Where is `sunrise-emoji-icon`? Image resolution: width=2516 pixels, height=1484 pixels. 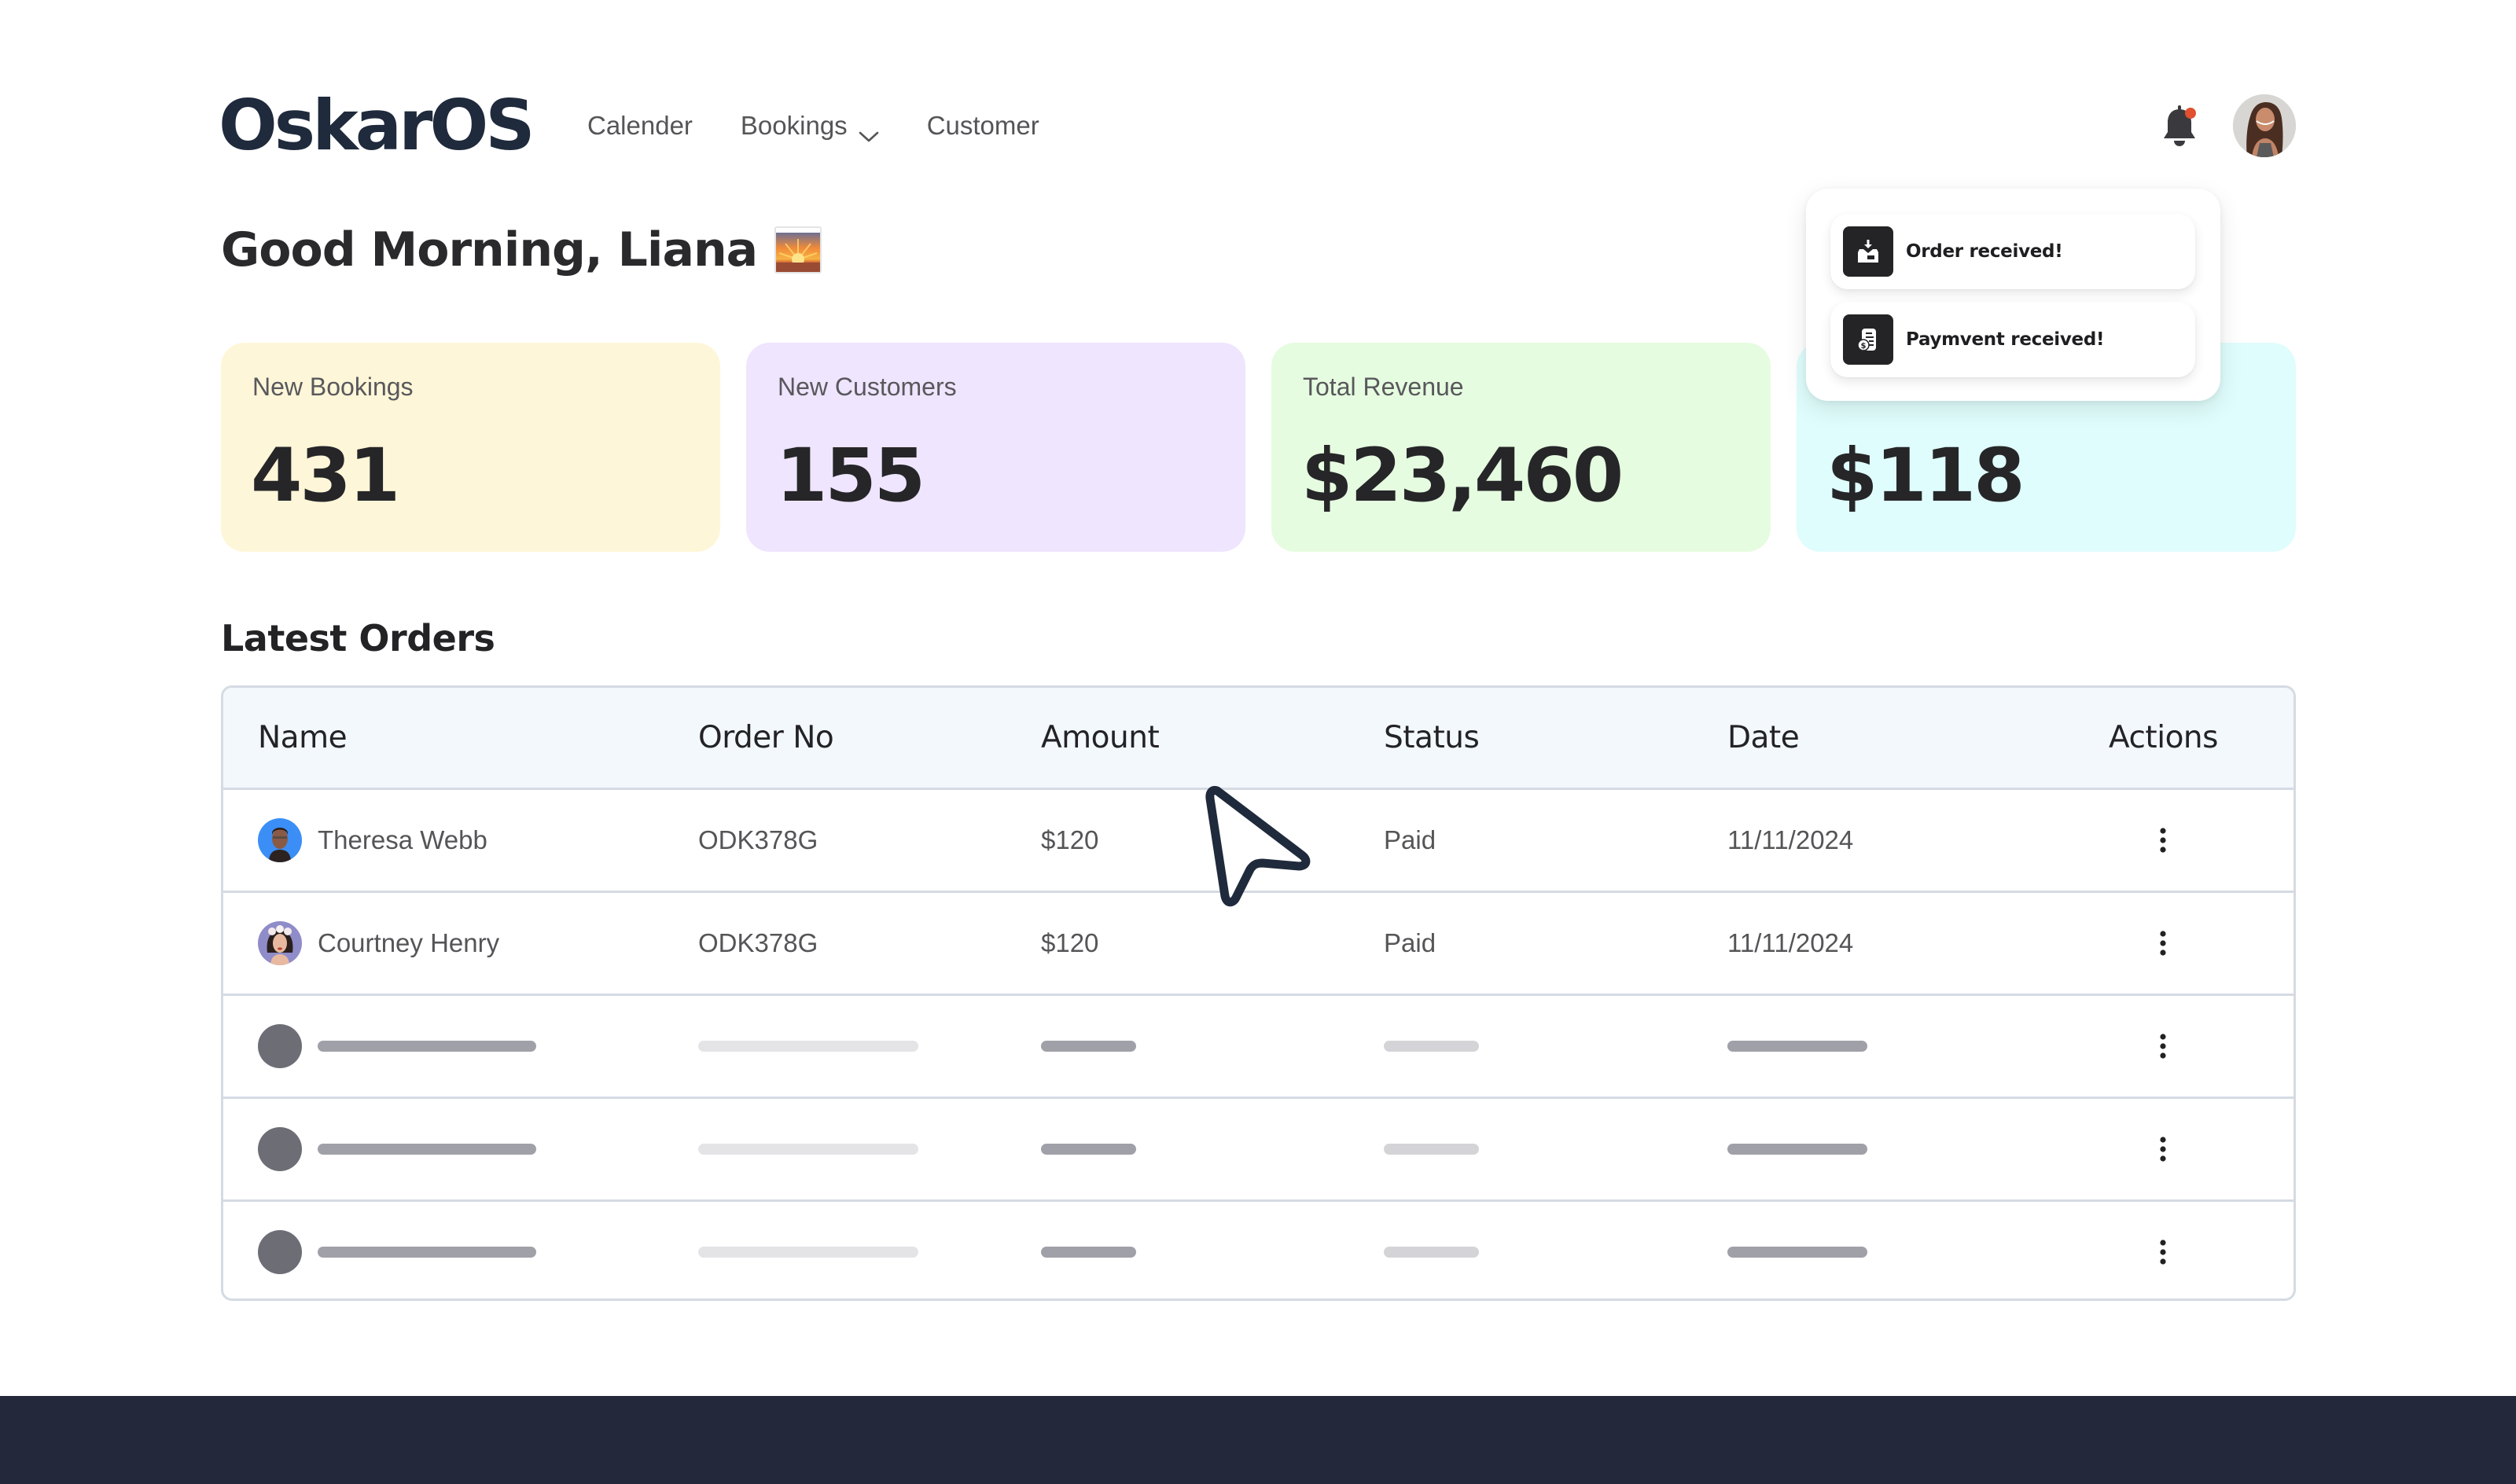 sunrise-emoji-icon is located at coordinates (798, 250).